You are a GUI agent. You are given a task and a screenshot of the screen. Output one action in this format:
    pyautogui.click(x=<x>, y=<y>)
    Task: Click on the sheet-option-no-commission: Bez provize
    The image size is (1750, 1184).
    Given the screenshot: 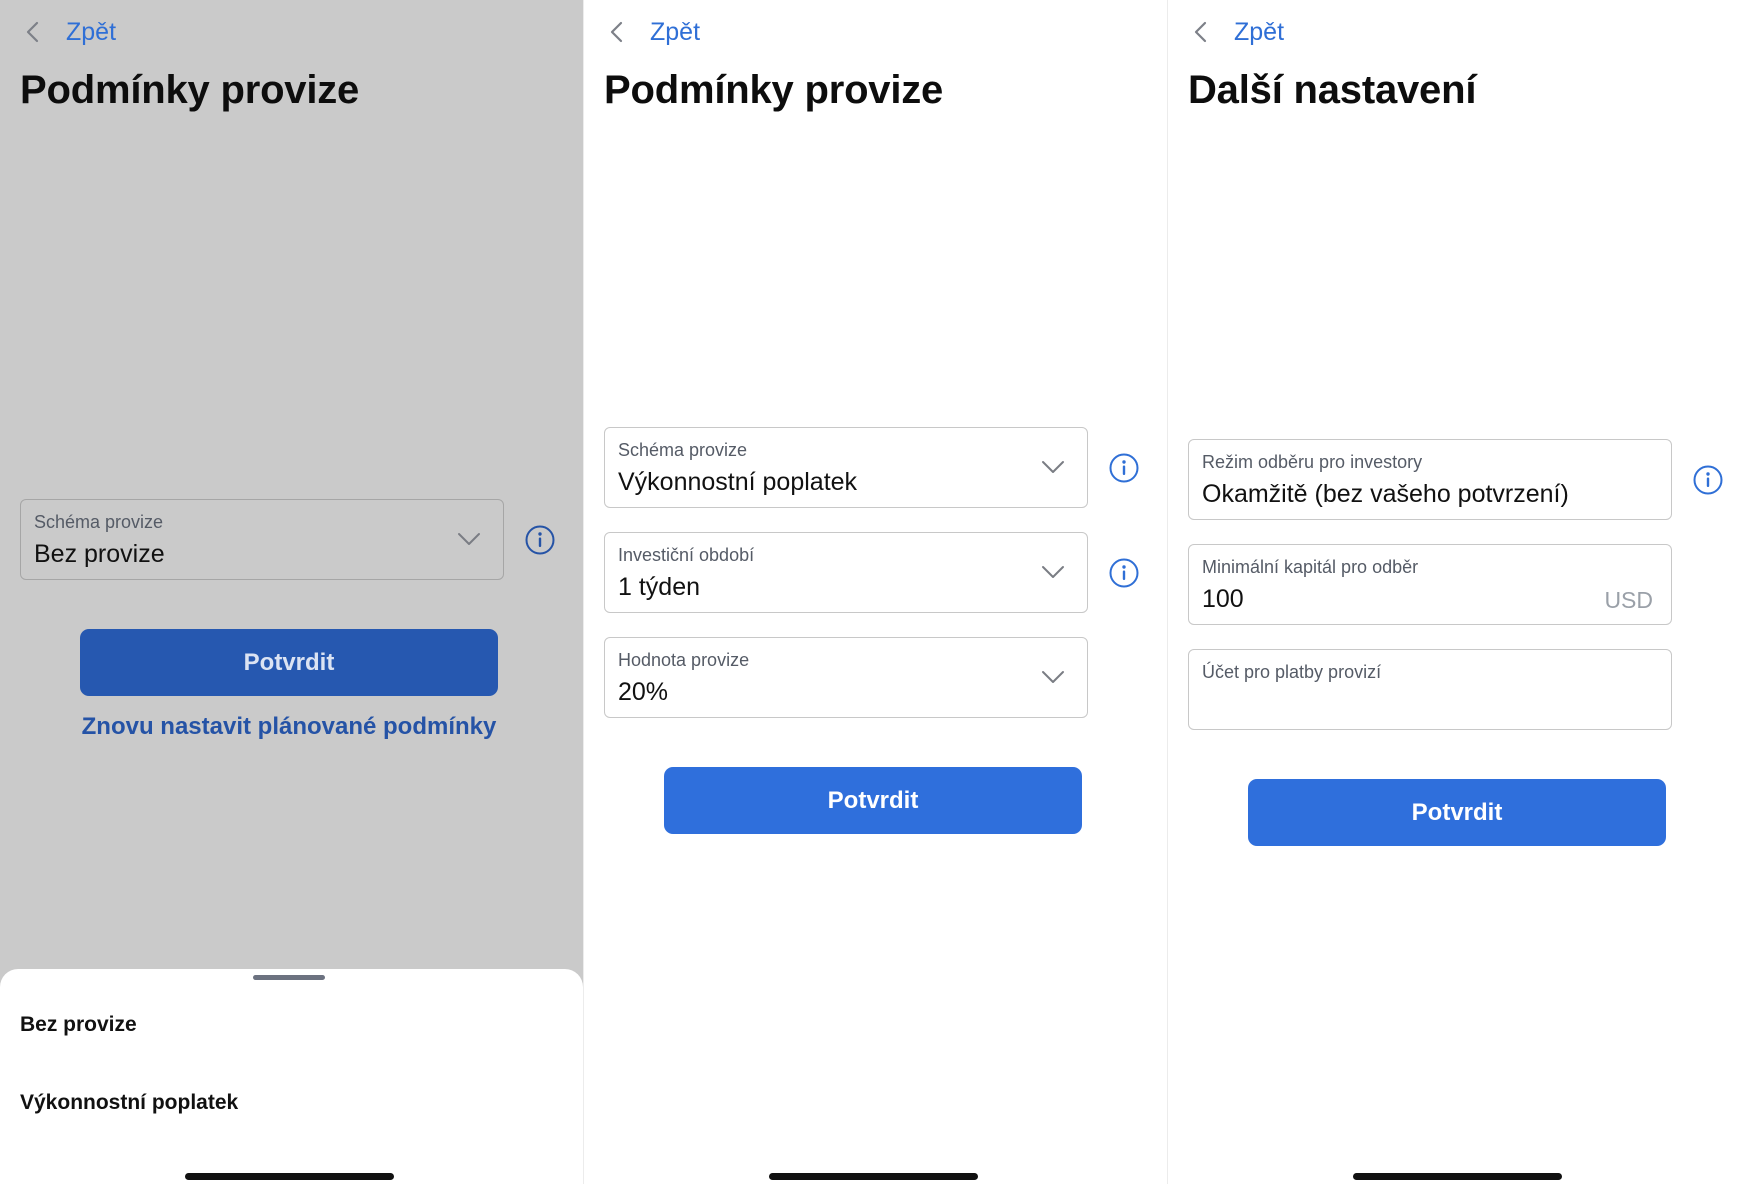 What is the action you would take?
    pyautogui.click(x=78, y=1025)
    